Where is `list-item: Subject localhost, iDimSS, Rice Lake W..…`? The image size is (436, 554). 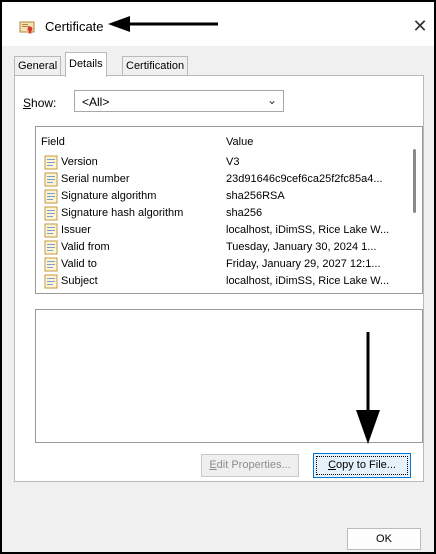 list-item: Subject localhost, iDimSS, Rice Lake W..… is located at coordinates (221, 282).